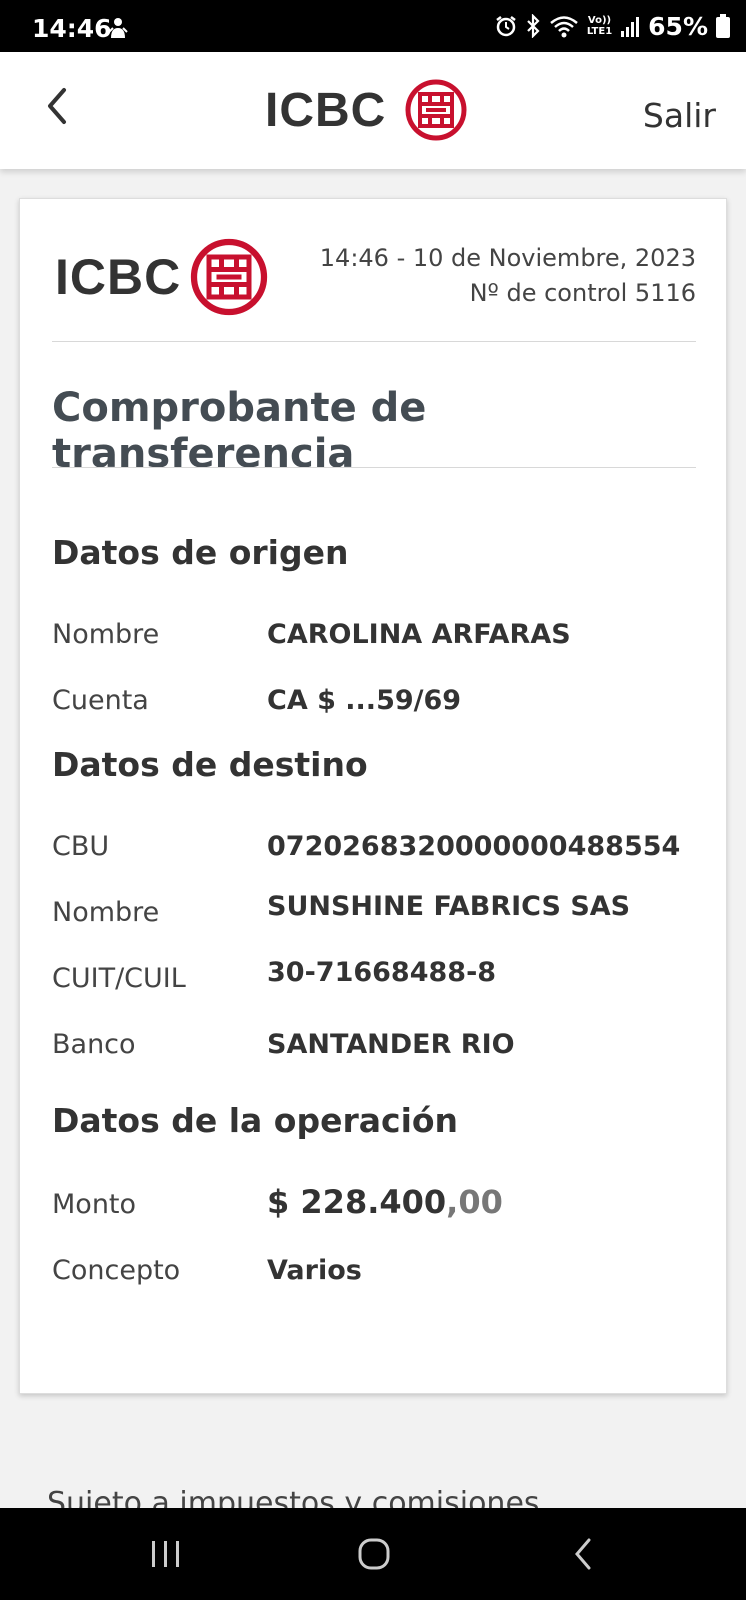 The image size is (746, 1600). I want to click on destination-cbu-value: 0720268320000000488554, so click(474, 846).